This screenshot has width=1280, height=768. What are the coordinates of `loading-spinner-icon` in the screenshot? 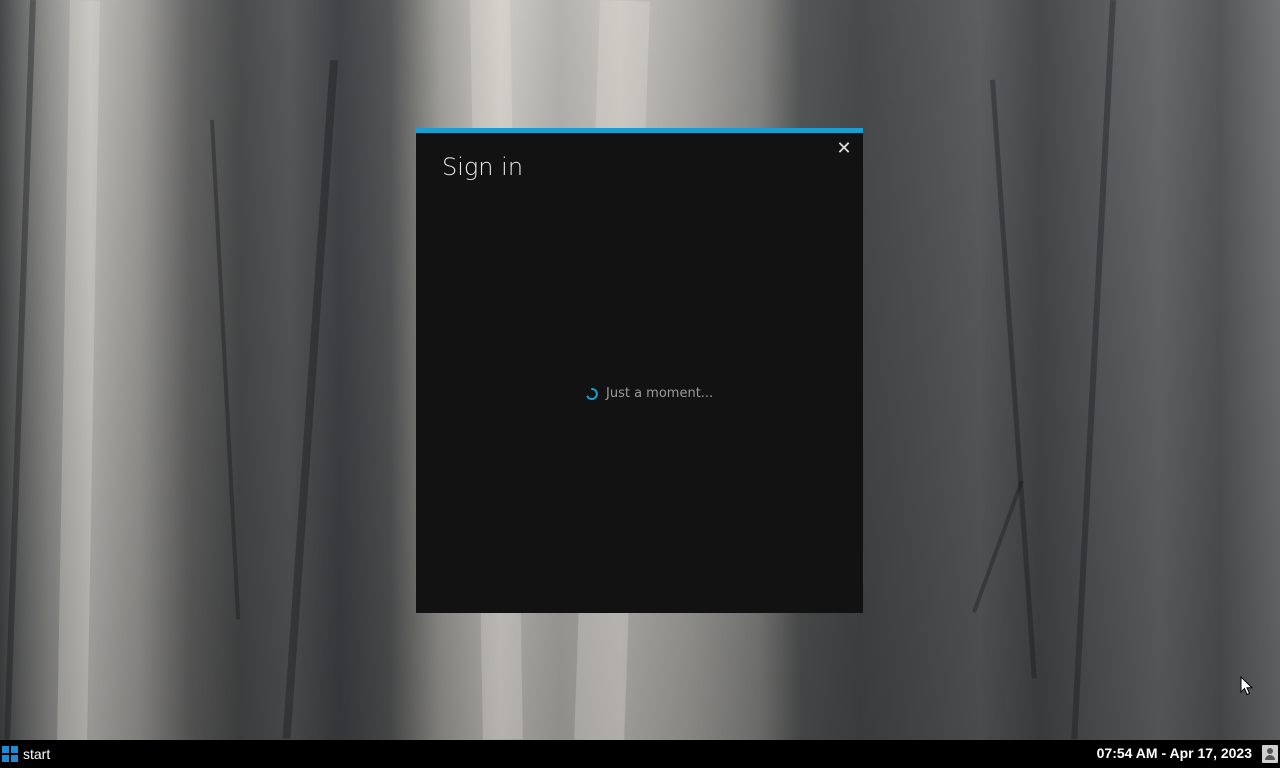 It's located at (592, 393).